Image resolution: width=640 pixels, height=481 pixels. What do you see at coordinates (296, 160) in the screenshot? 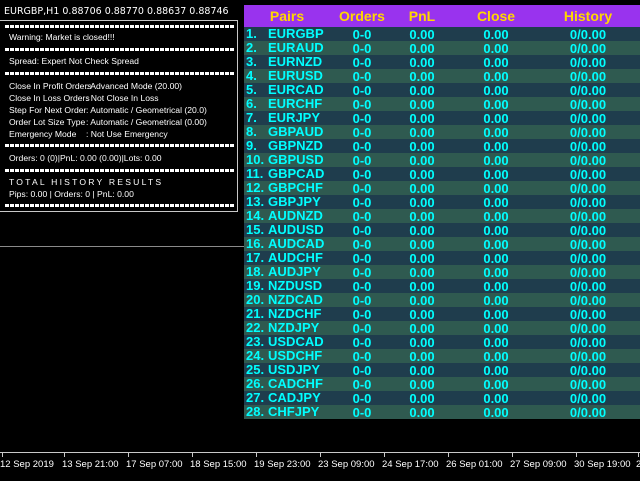
I see `pair-symbol: GBPUSD` at bounding box center [296, 160].